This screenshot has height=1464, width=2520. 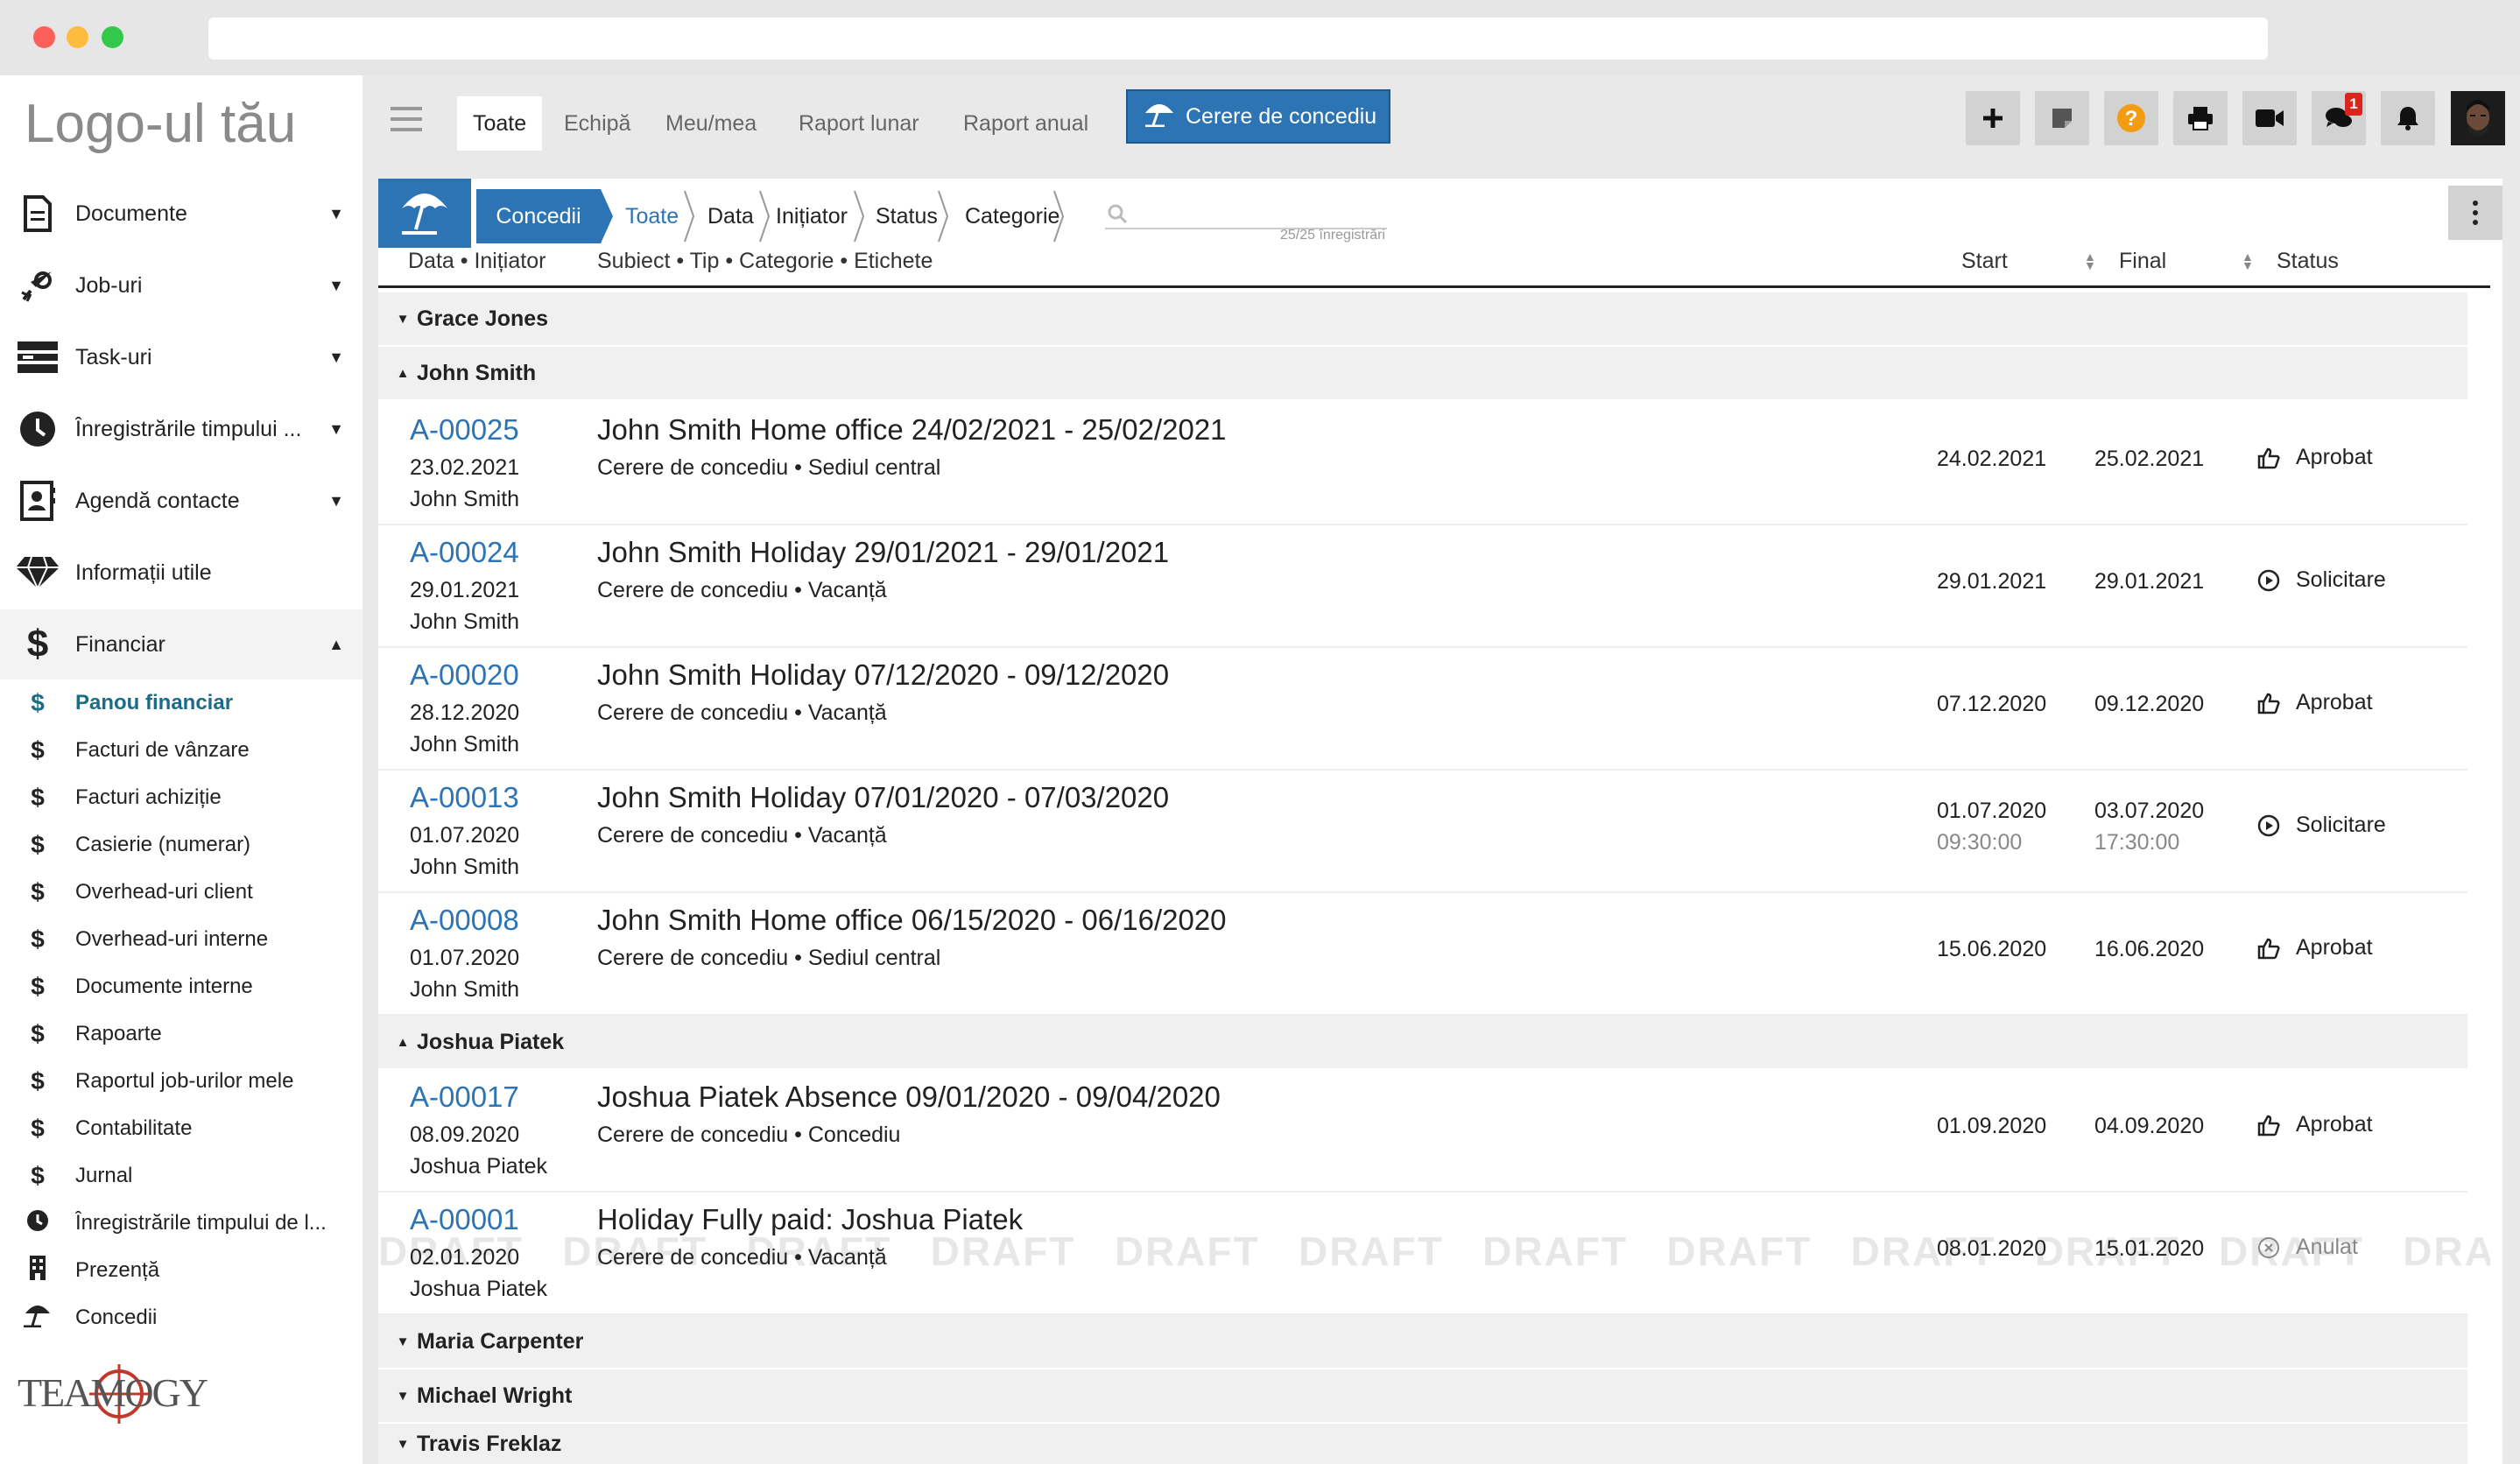 What do you see at coordinates (38, 939) in the screenshot?
I see `dollar-icon: $` at bounding box center [38, 939].